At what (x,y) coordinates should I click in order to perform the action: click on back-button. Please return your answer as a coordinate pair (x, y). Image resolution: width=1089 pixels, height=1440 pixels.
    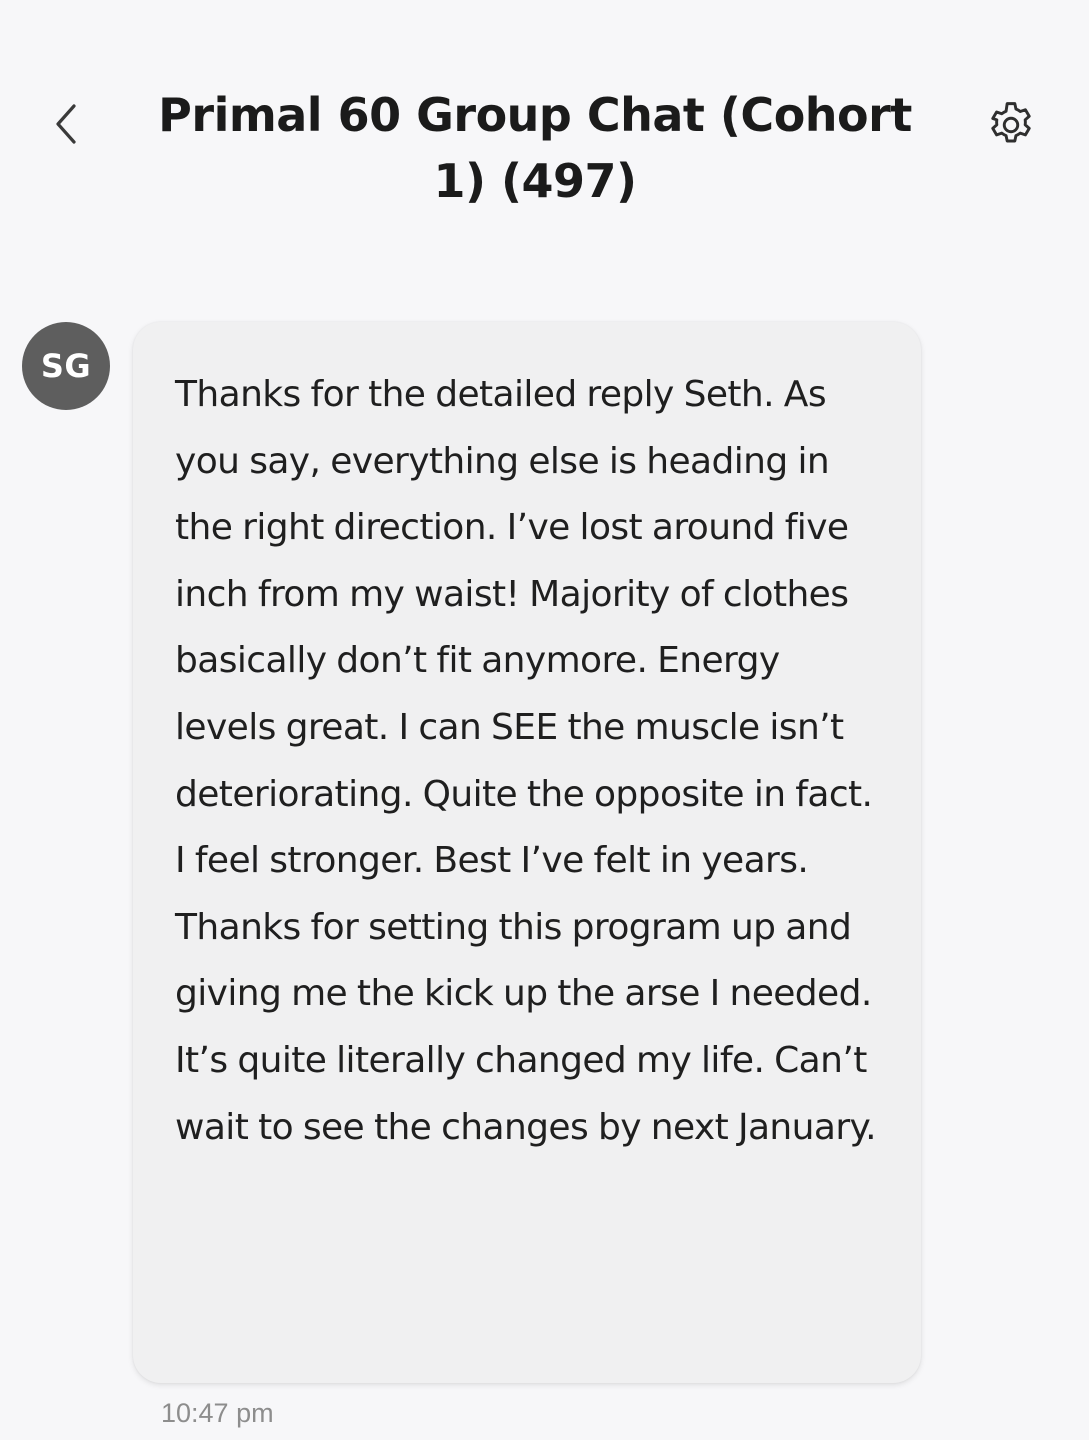
    Looking at the image, I should click on (68, 124).